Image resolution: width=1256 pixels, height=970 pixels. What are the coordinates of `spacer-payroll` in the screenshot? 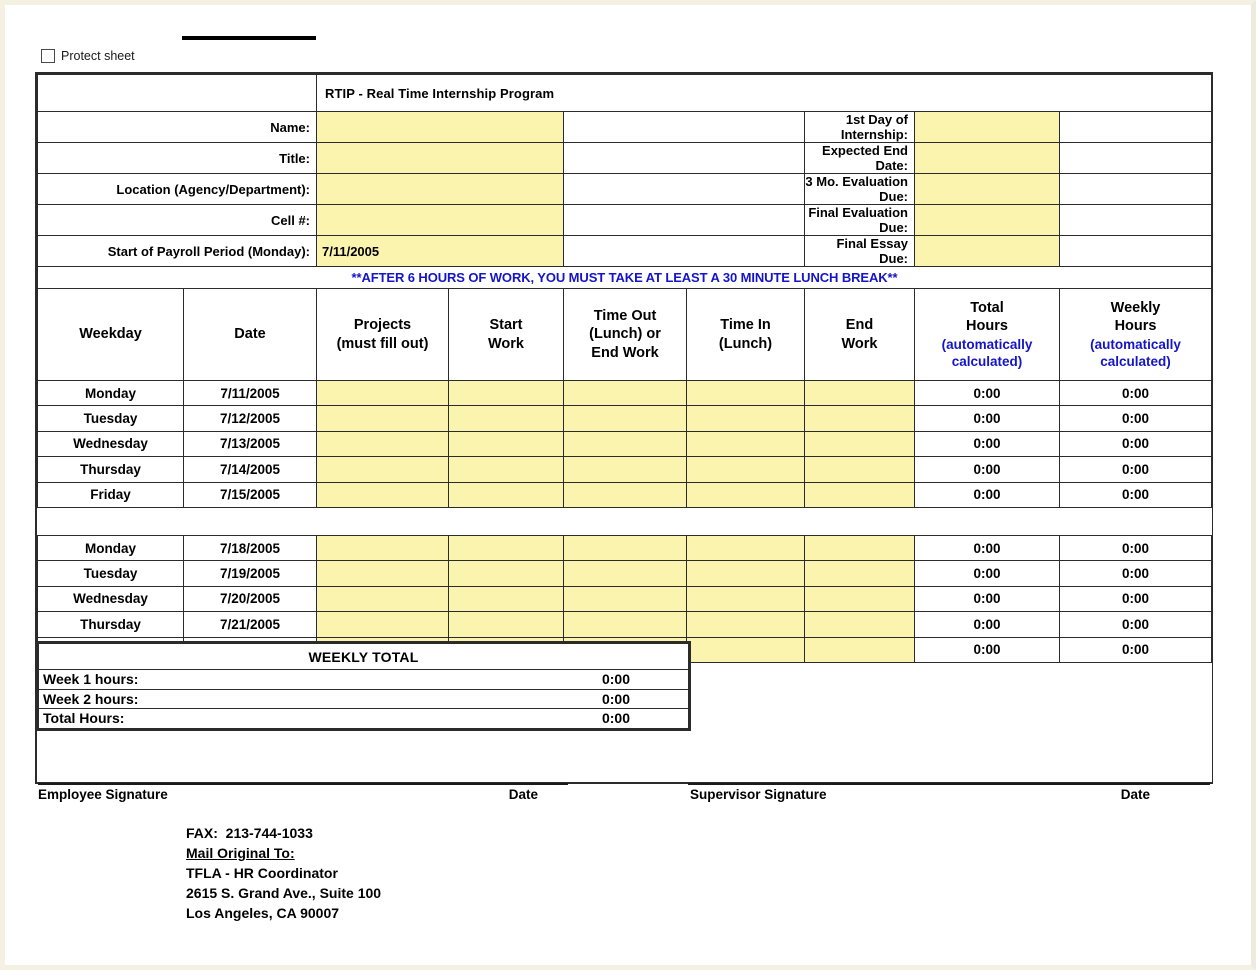 It's located at (684, 251).